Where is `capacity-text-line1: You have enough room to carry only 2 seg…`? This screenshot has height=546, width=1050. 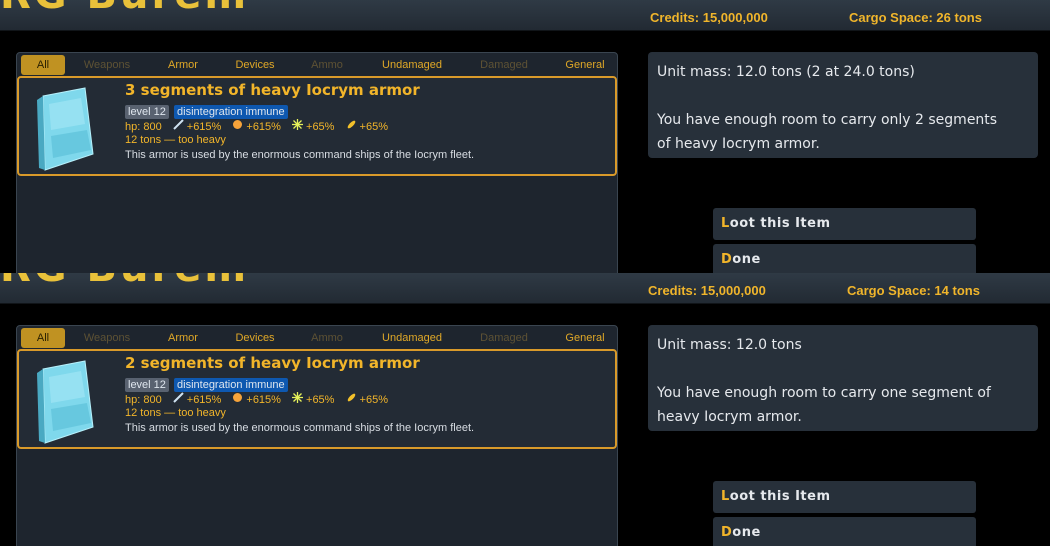
capacity-text-line1: You have enough room to carry only 2 seg… is located at coordinates (827, 120).